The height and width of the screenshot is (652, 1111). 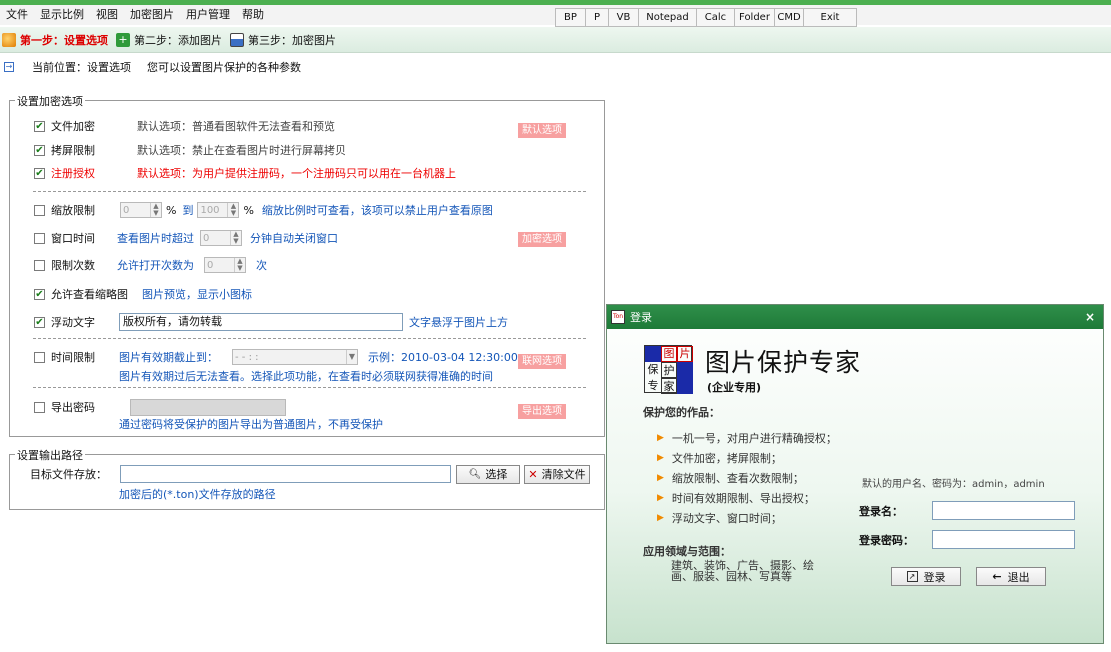 I want to click on float-text-input: 版权所有，请勿转载, so click(x=261, y=322).